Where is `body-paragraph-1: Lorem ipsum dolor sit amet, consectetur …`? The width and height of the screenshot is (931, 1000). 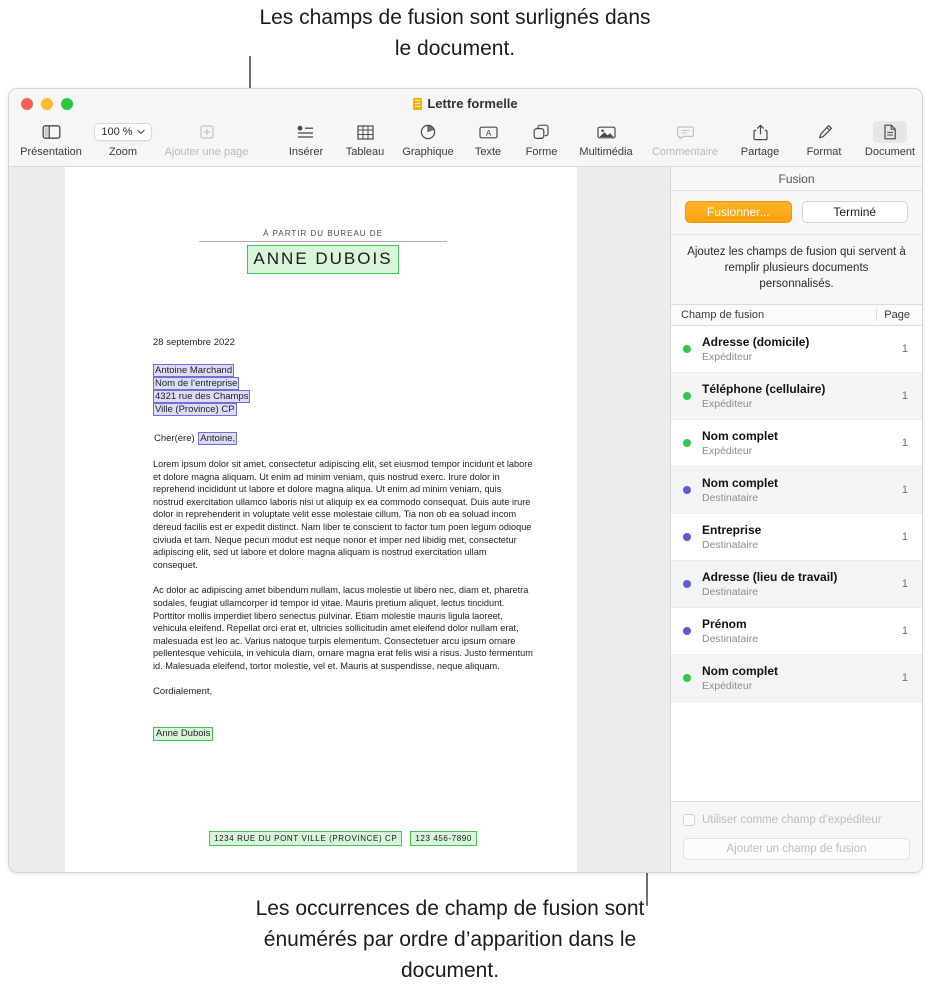
body-paragraph-1: Lorem ipsum dolor sit amet, consectetur … is located at coordinates (343, 514).